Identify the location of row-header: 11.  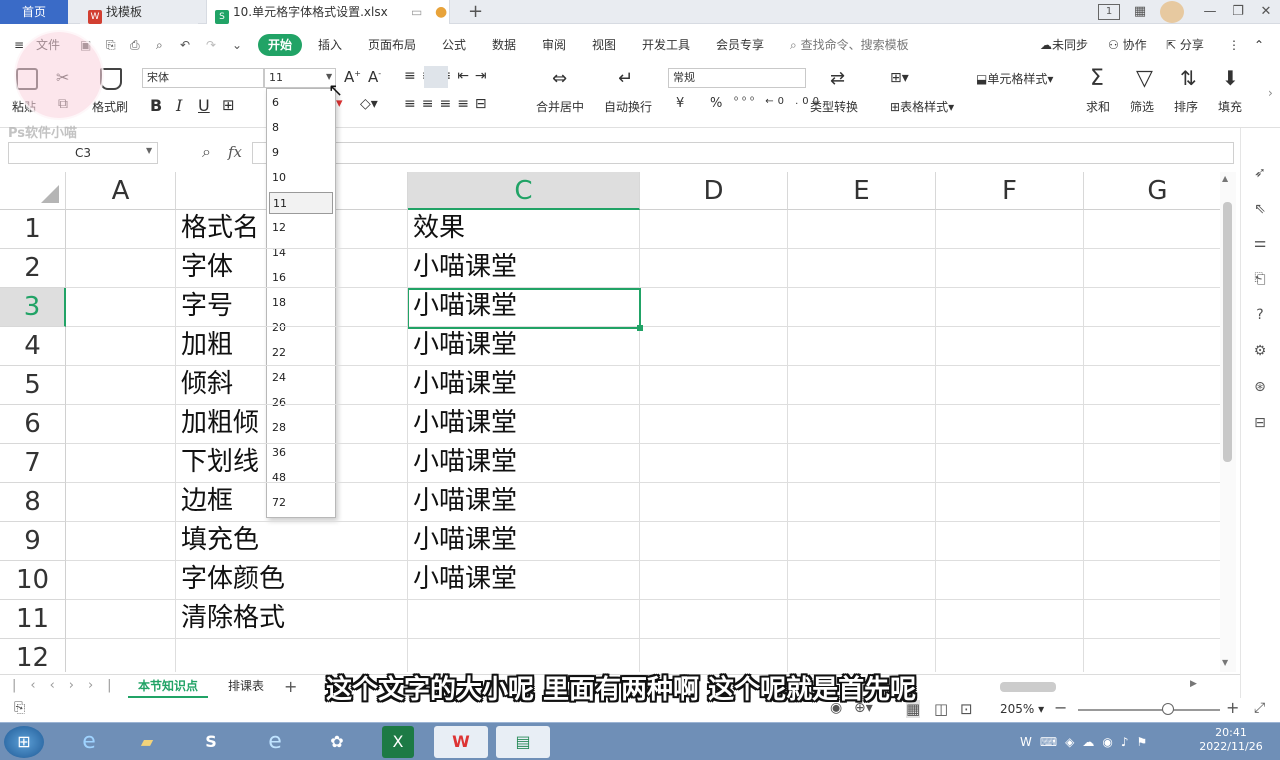
(33, 619).